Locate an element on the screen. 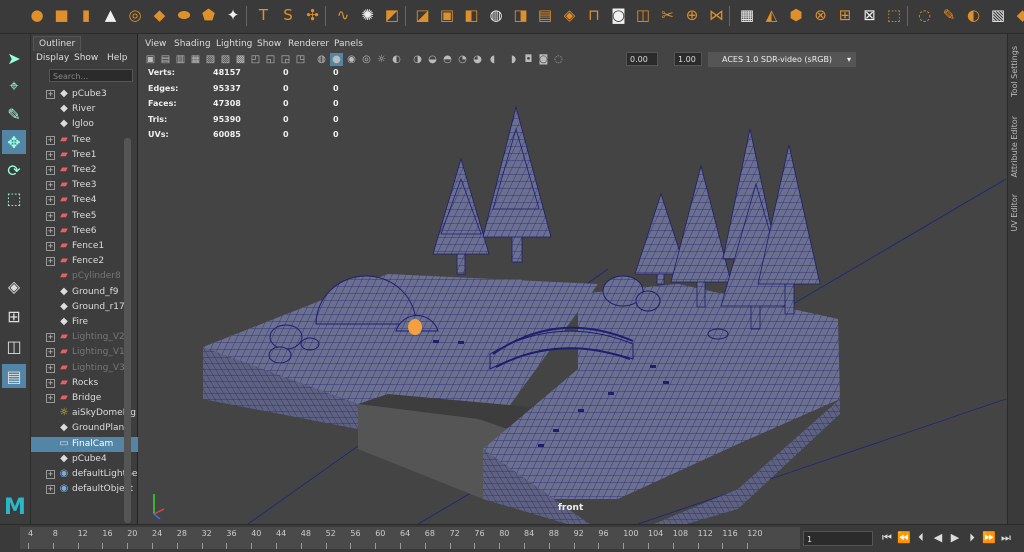  anti-alias-icon: ◓ is located at coordinates (447, 59).